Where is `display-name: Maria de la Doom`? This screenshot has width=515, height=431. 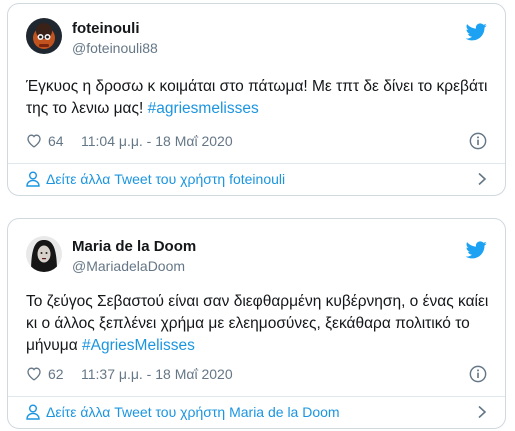 display-name: Maria de la Doom is located at coordinates (134, 246).